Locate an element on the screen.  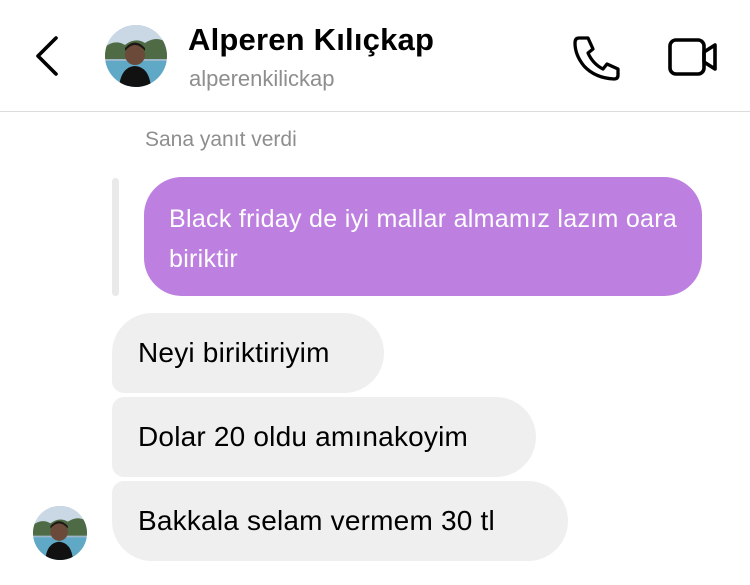
message-bubble: Bakkala selam vermem 30 tl is located at coordinates (340, 521).